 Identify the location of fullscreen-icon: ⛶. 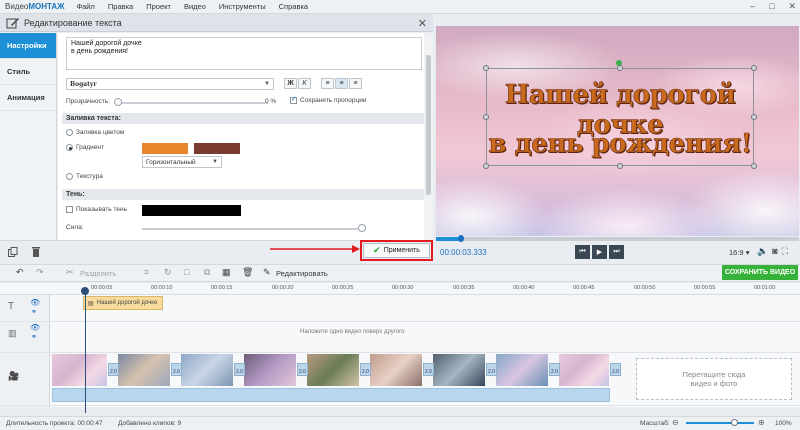
(785, 251).